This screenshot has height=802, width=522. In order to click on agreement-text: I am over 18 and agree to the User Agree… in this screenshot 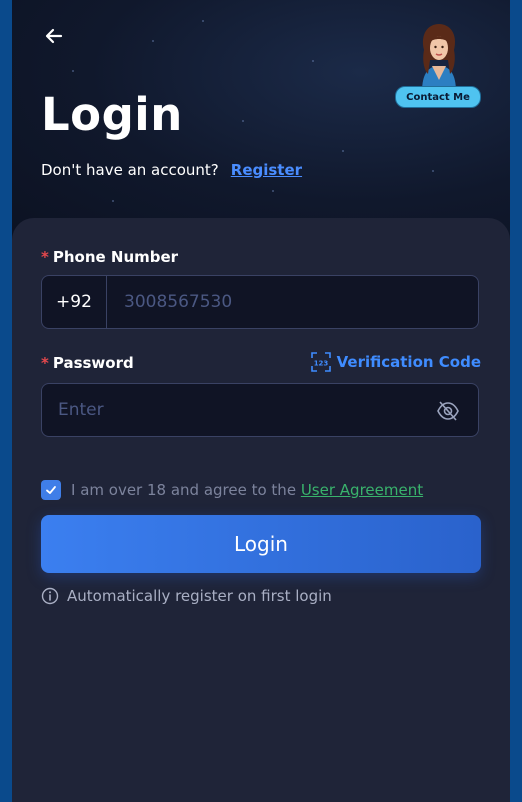, I will do `click(247, 490)`.